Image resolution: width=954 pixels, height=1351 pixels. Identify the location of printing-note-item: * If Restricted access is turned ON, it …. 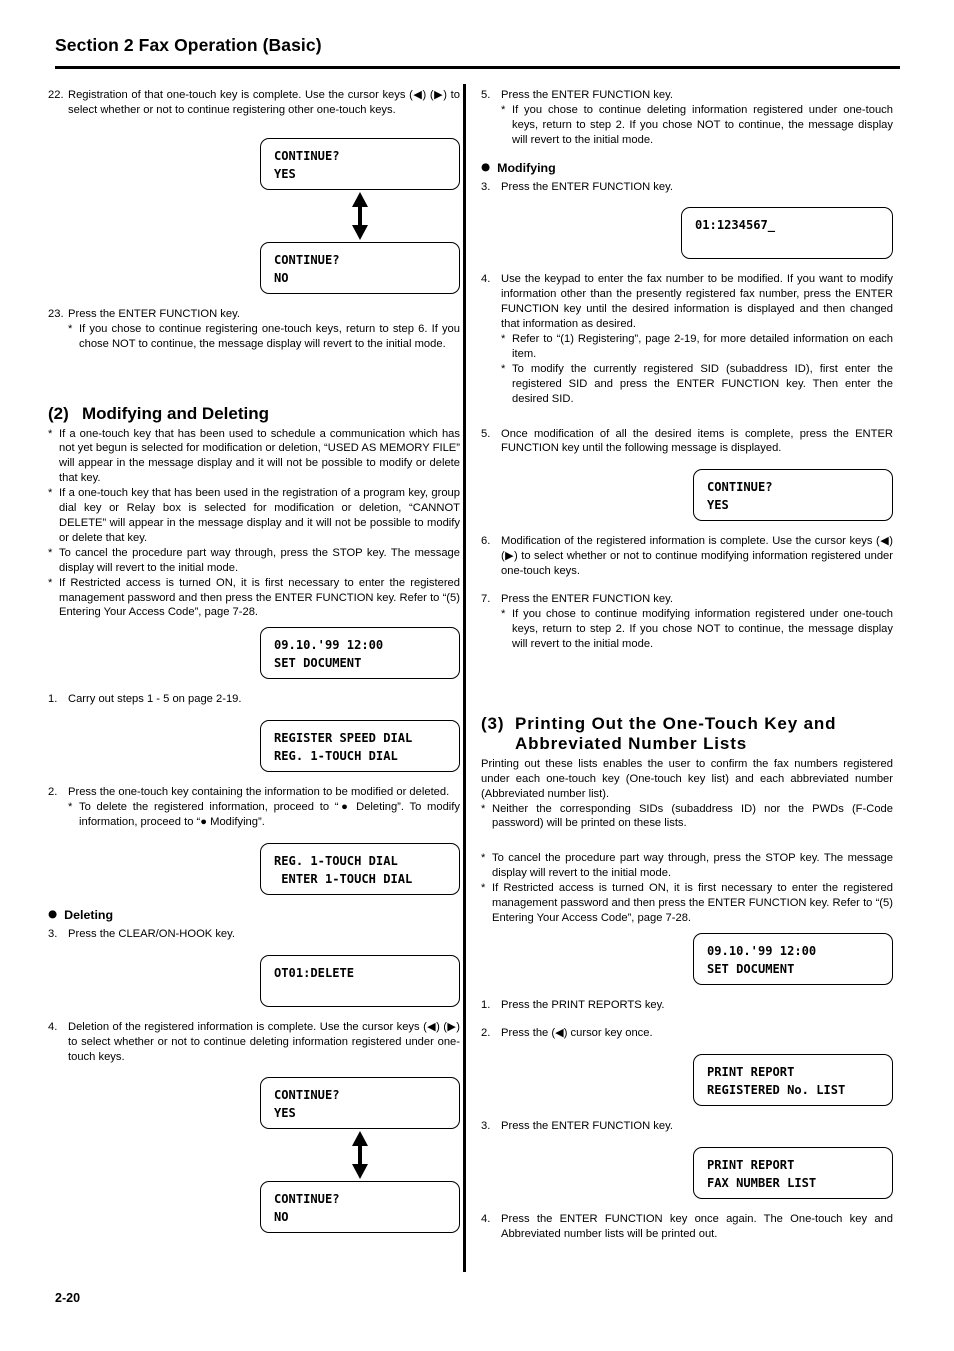
(687, 903).